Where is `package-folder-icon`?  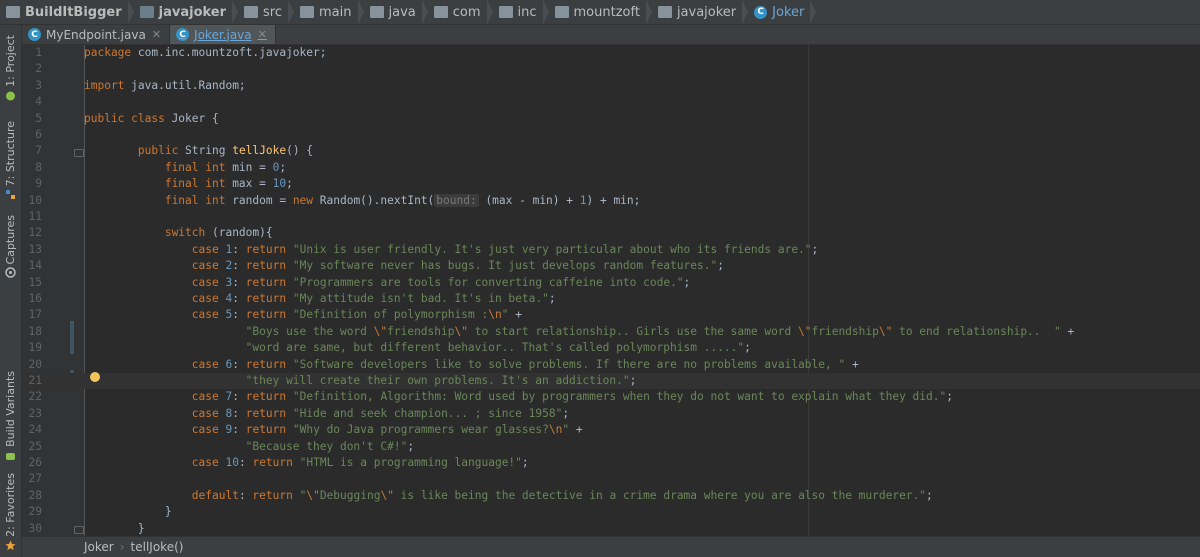 package-folder-icon is located at coordinates (561, 12).